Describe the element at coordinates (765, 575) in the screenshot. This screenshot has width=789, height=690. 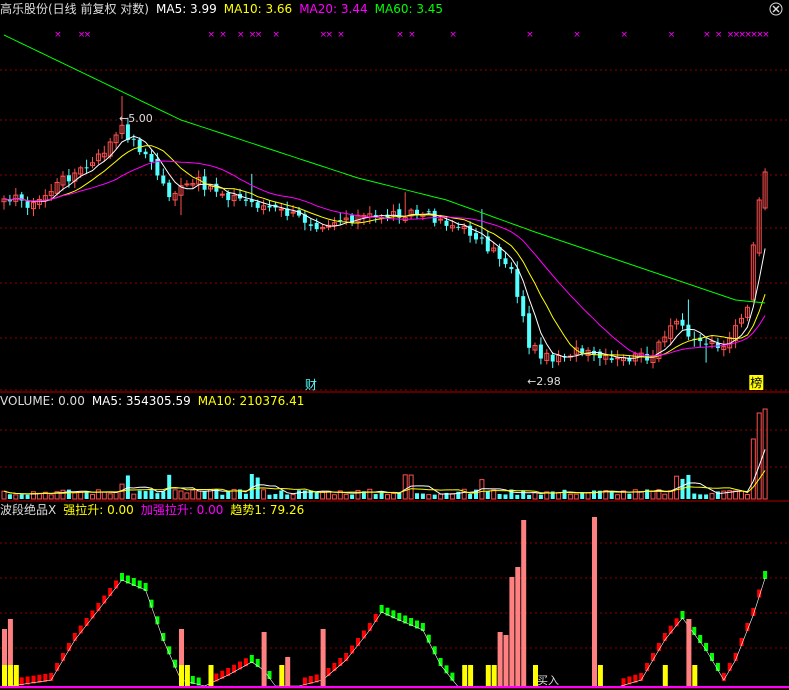
I see `trend-bar` at that location.